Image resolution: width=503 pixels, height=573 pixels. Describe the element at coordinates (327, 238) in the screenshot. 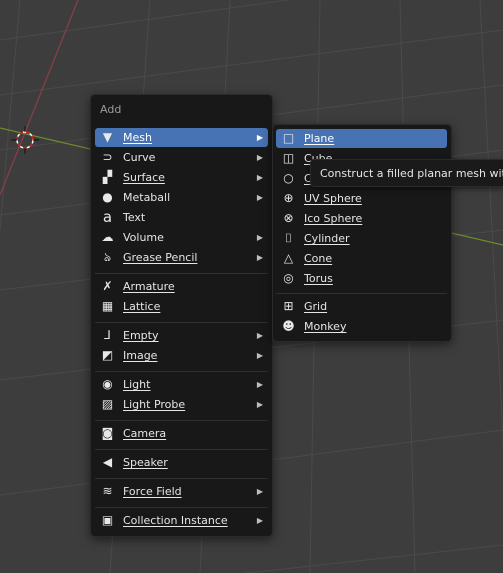

I see `menu-item-label: Cylinder` at that location.